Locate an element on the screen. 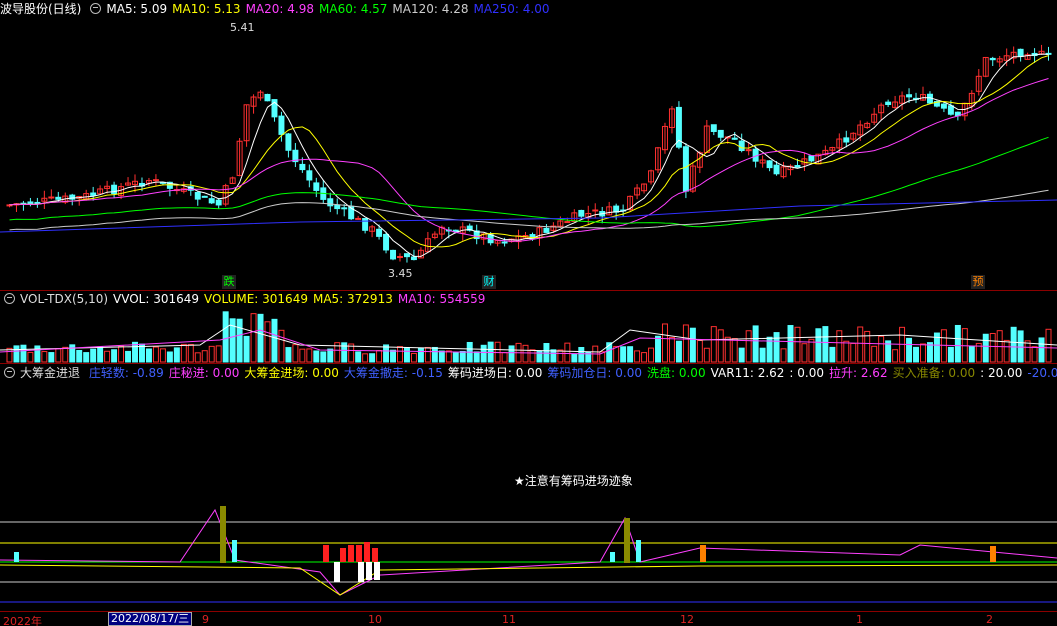  axis-month: 10 is located at coordinates (375, 619).